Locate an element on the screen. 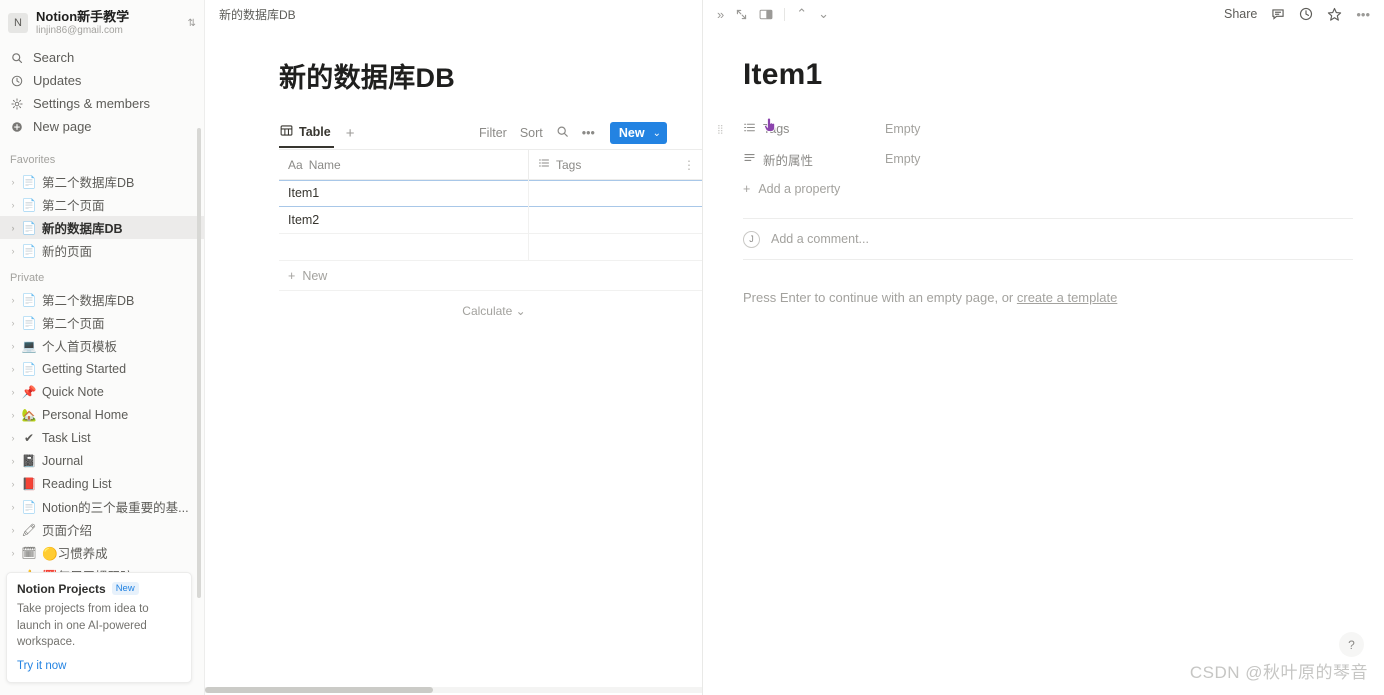 The image size is (1384, 695). sidebar-item-updates: Updates is located at coordinates (102, 80).